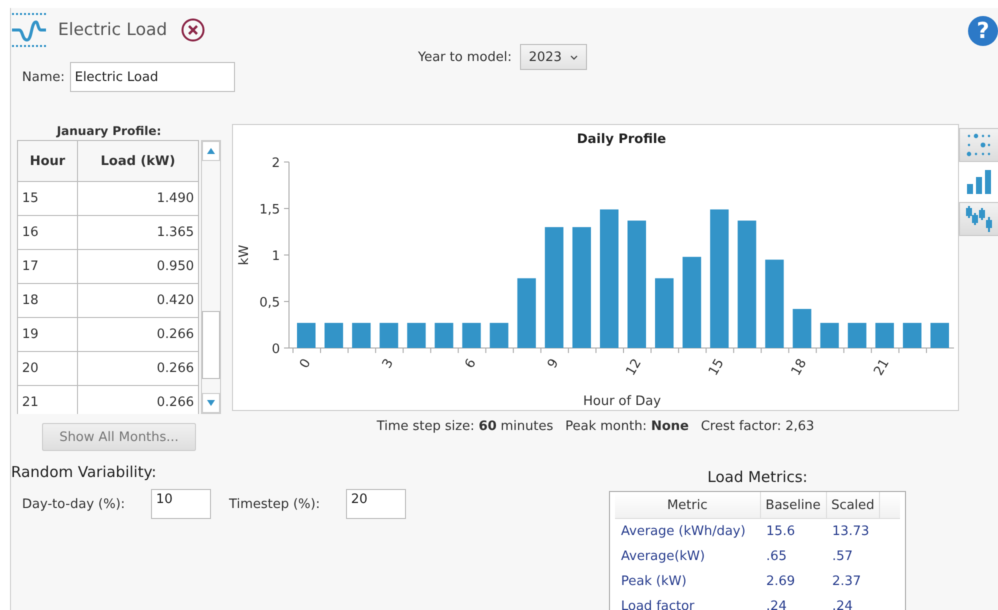 The image size is (998, 610). Describe the element at coordinates (48, 369) in the screenshot. I see `table-cell: 20` at that location.